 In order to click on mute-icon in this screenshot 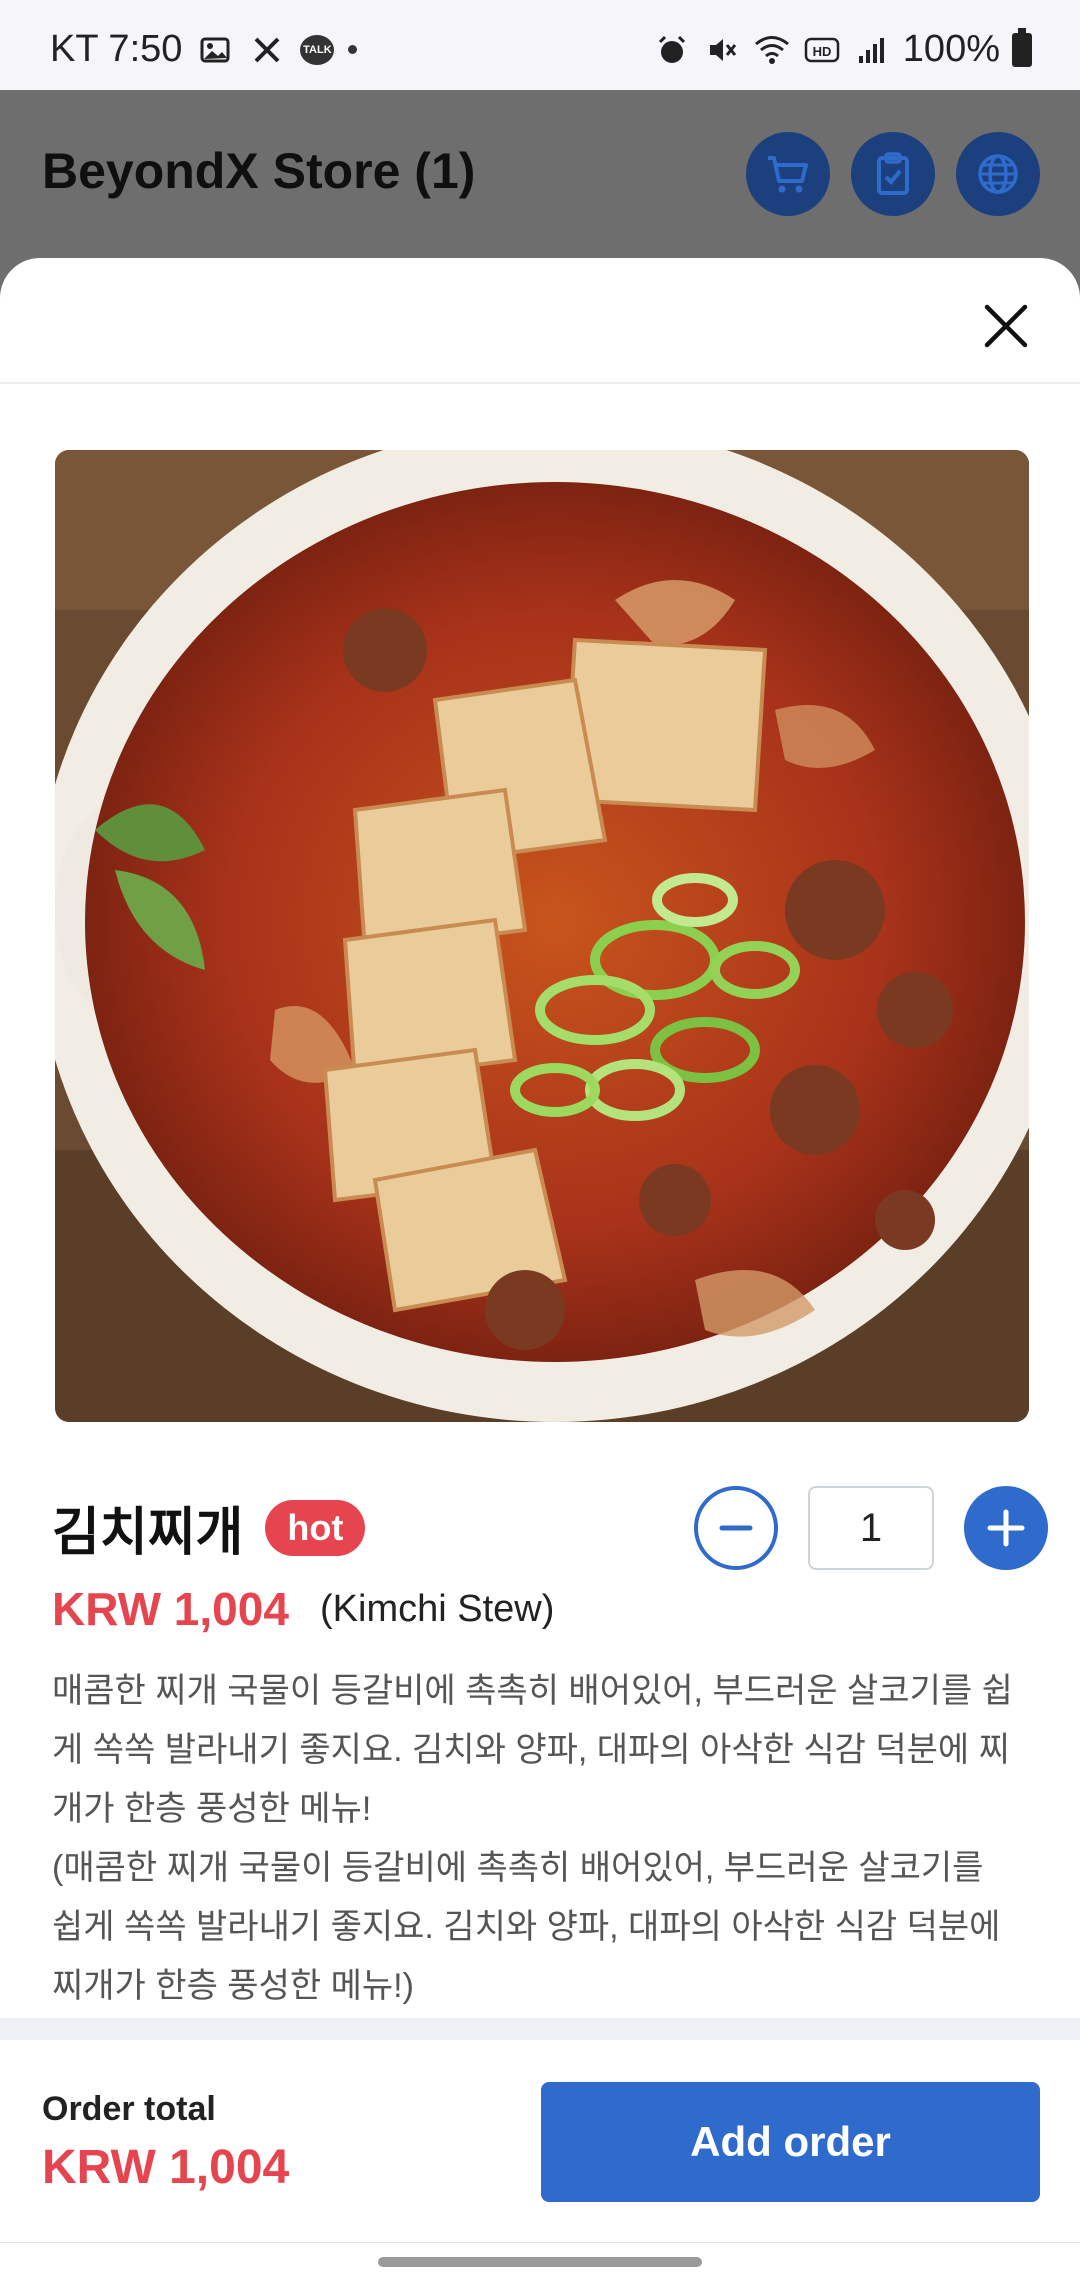, I will do `click(722, 50)`.